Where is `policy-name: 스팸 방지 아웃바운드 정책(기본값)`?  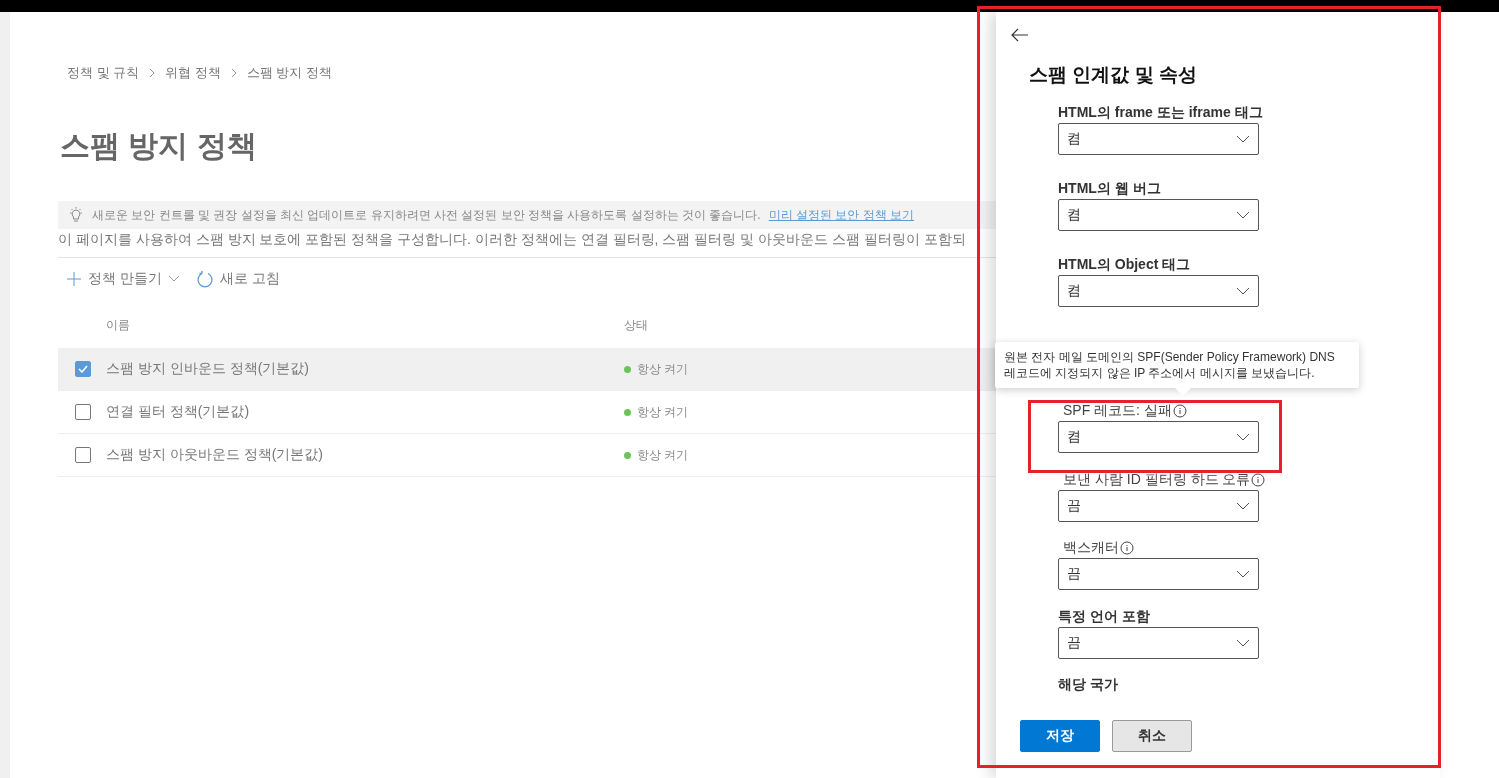 policy-name: 스팸 방지 아웃바운드 정책(기본값) is located at coordinates (215, 455).